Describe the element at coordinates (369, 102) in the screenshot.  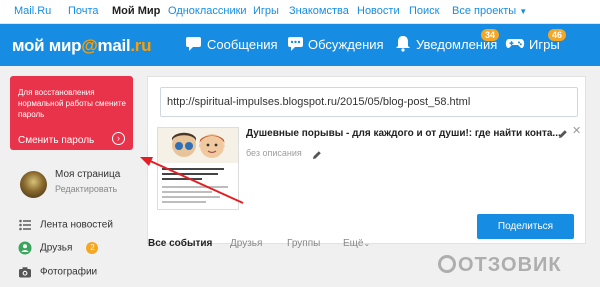
I see `url-input` at that location.